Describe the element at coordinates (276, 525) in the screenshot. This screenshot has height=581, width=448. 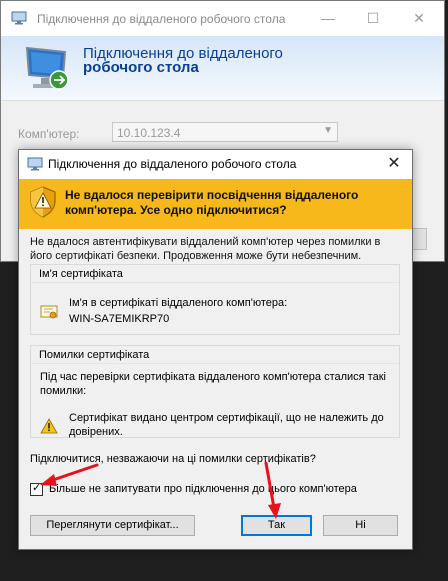
I see `yes-button: Так` at that location.